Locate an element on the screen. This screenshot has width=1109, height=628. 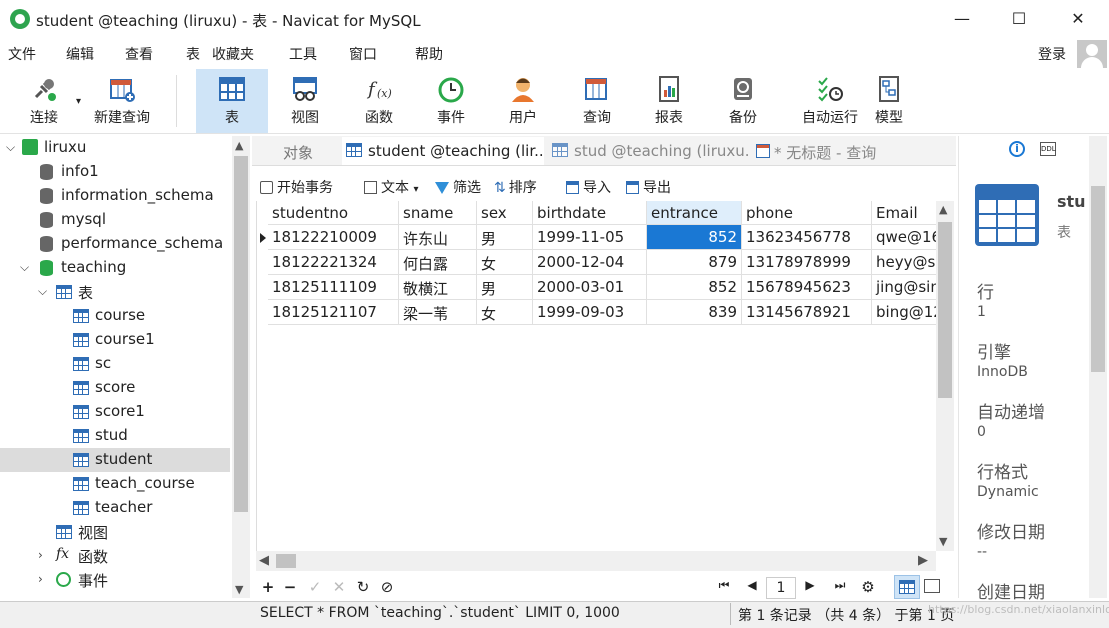
tree-db-information-schema: information_schema is located at coordinates (115, 196).